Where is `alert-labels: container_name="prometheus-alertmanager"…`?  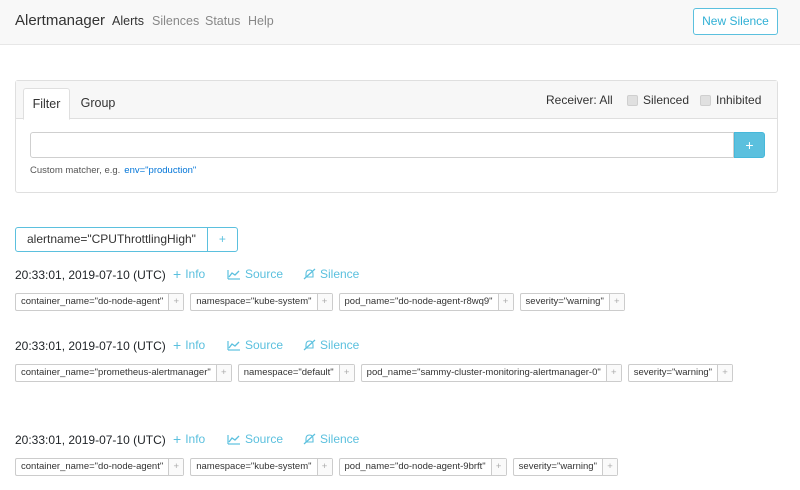
alert-labels: container_name="prometheus-alertmanager"… is located at coordinates (400, 373).